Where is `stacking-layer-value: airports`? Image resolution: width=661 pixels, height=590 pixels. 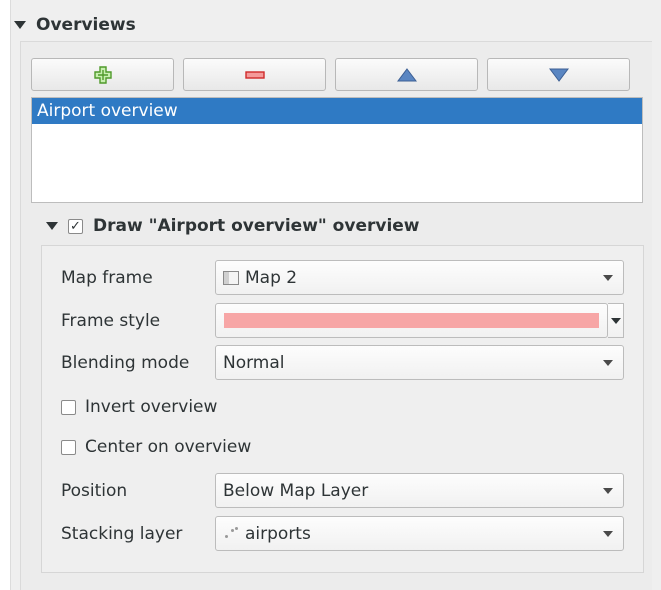
stacking-layer-value: airports is located at coordinates (278, 533).